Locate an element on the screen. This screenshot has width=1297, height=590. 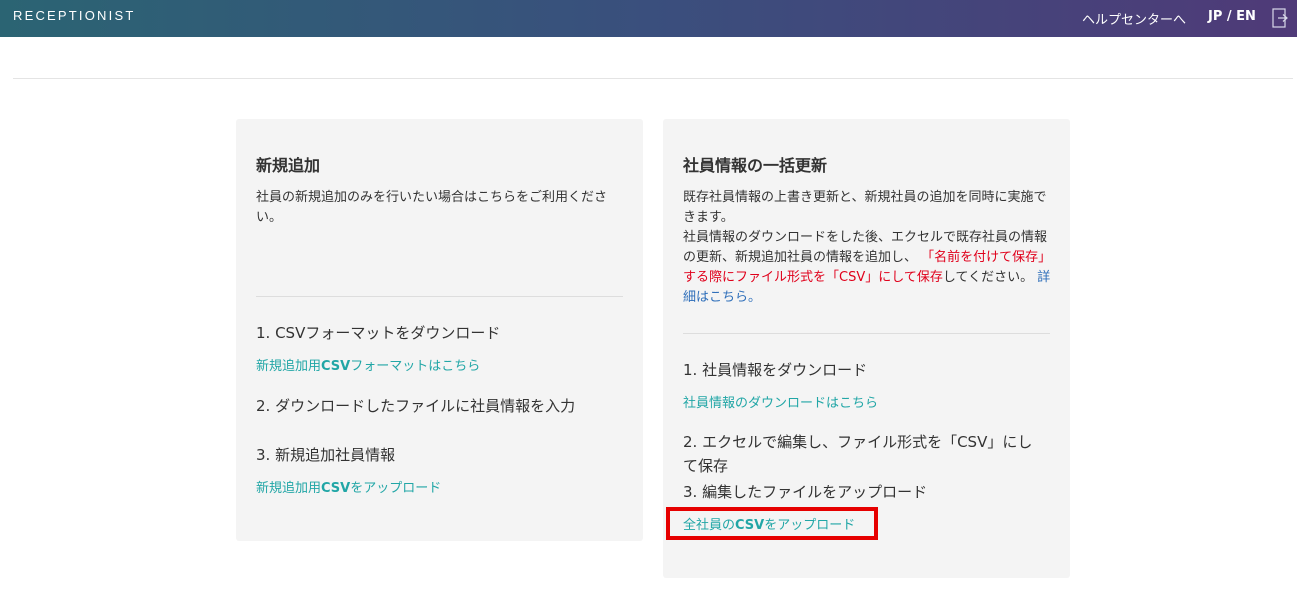
top-navigation-bar: RECEPTIONIST ヘルプセンターへ JP / EN is located at coordinates (648, 18).